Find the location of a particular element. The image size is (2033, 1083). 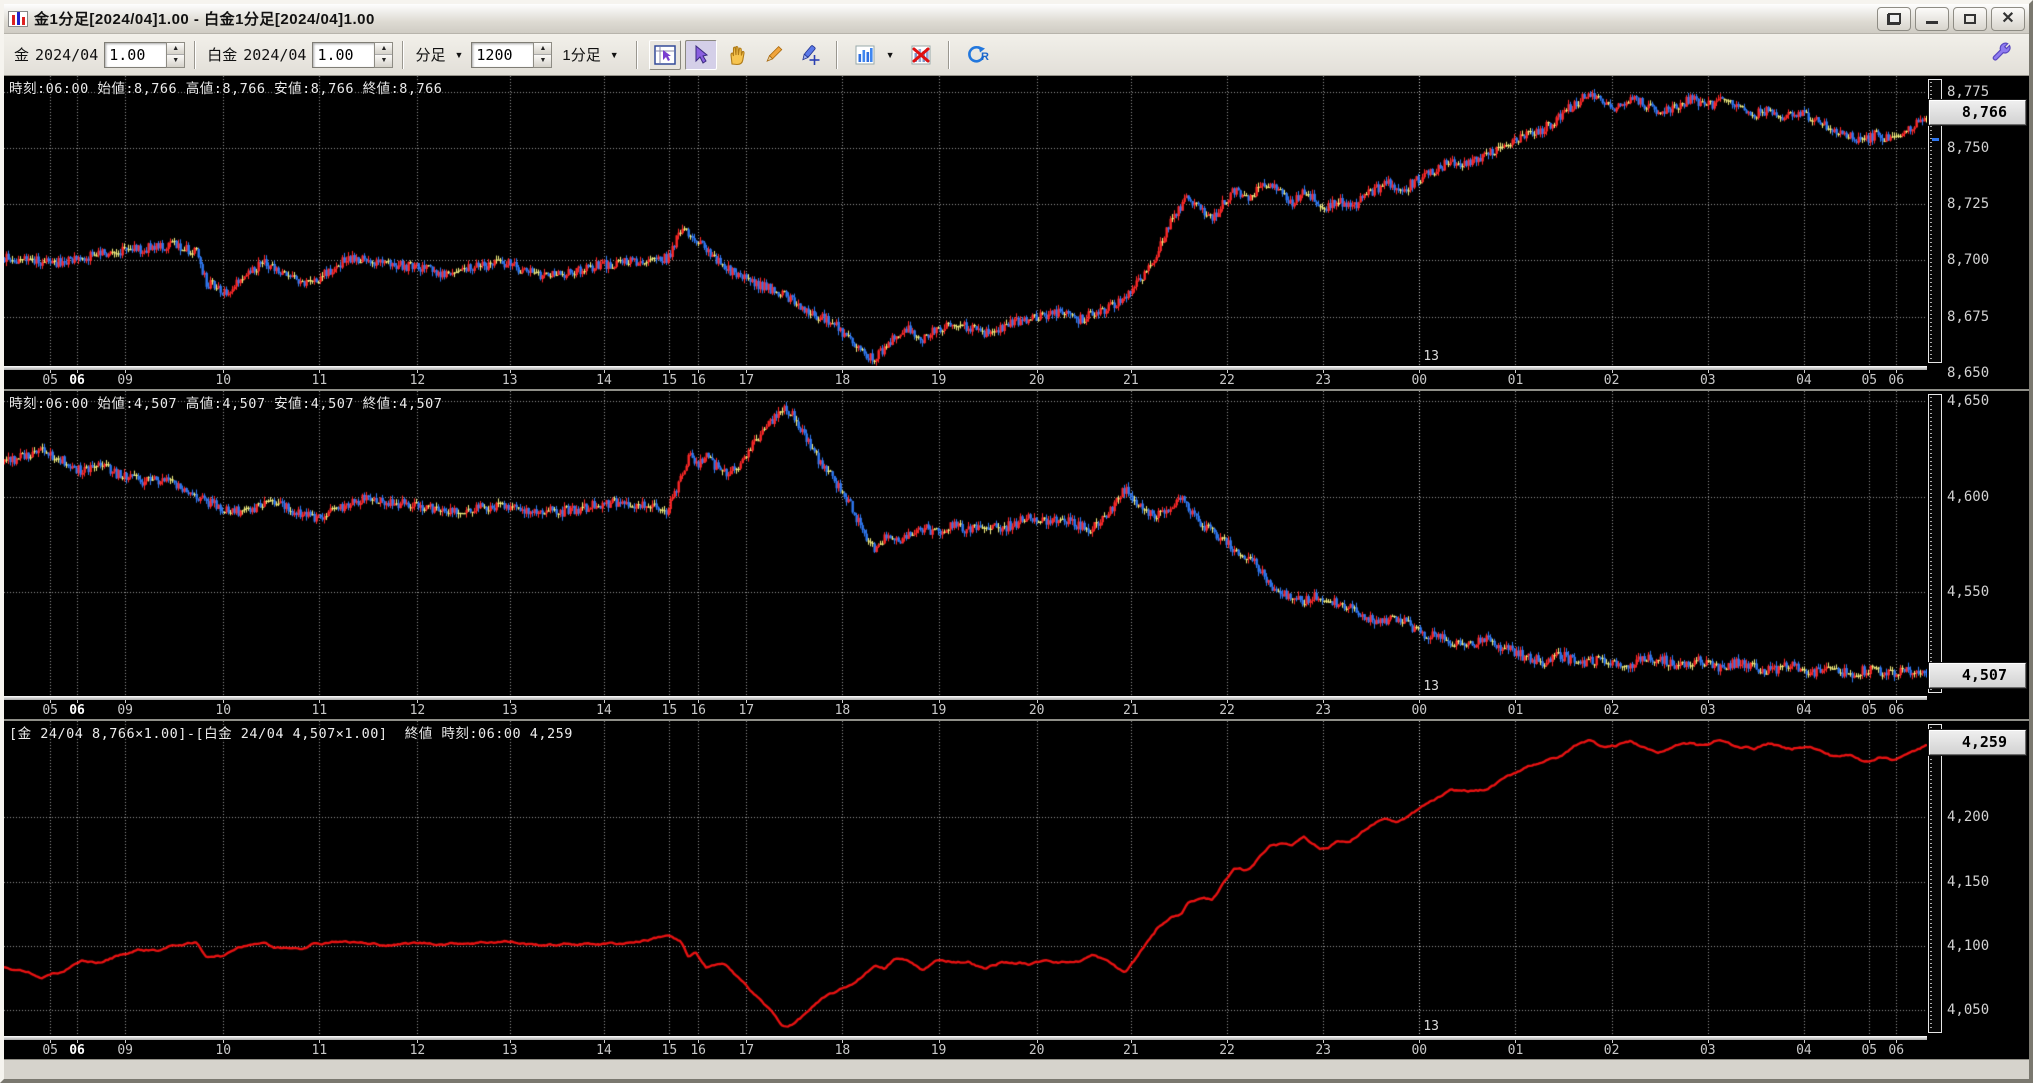

chart-style-button is located at coordinates (865, 55).